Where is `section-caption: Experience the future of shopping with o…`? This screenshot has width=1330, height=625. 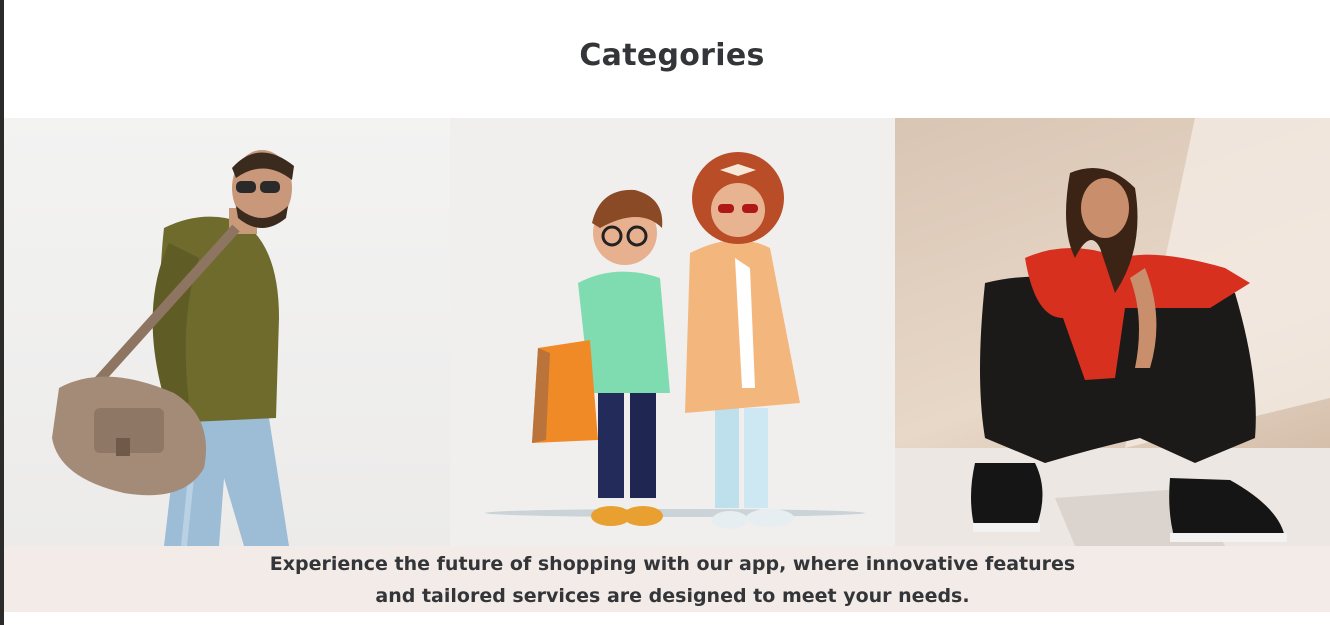 section-caption: Experience the future of shopping with o… is located at coordinates (672, 580).